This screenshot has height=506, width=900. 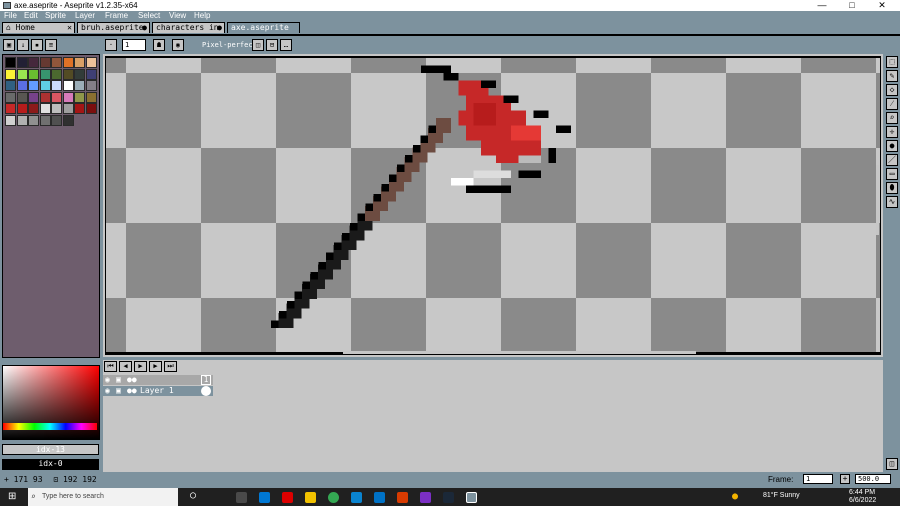 I want to click on menu-help: Help, so click(x=202, y=16).